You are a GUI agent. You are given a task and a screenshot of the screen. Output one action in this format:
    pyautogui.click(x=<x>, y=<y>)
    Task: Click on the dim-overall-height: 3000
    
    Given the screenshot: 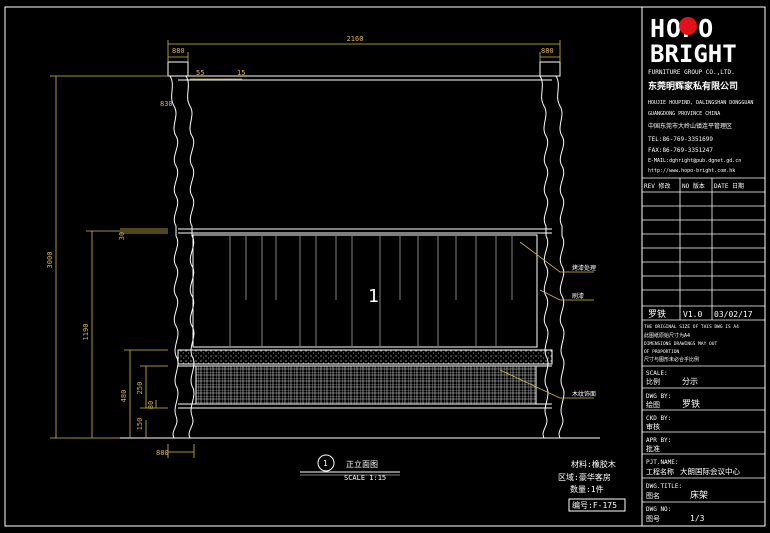 What is the action you would take?
    pyautogui.click(x=50, y=260)
    